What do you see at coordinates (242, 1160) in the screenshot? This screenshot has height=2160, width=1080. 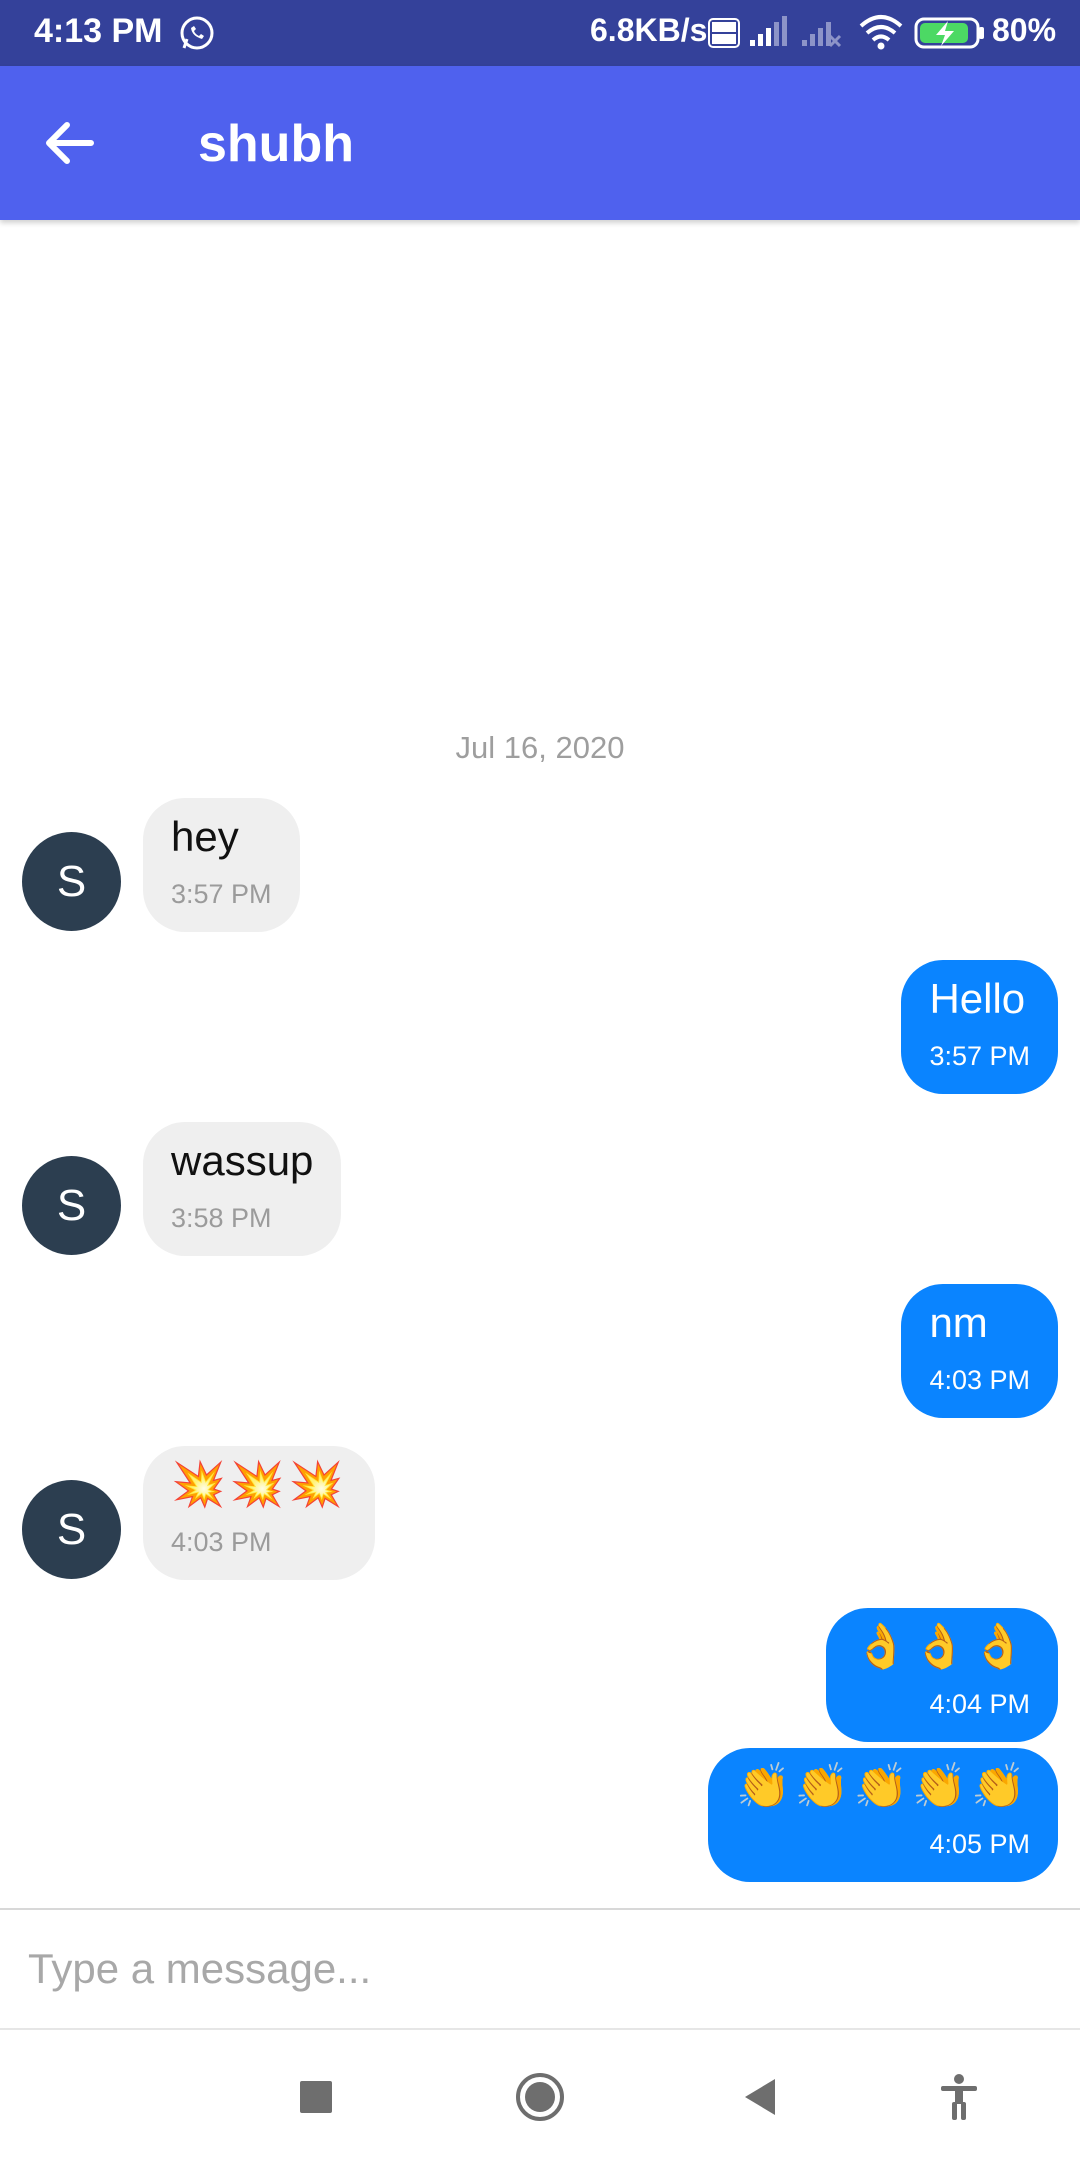 I see `message-text: wassup` at bounding box center [242, 1160].